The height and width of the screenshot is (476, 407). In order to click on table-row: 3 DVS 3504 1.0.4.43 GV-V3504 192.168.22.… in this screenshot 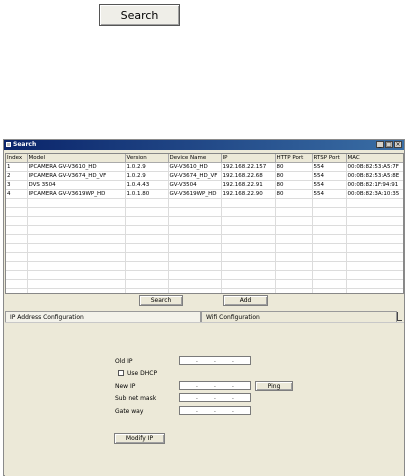, I will do `click(204, 185)`.